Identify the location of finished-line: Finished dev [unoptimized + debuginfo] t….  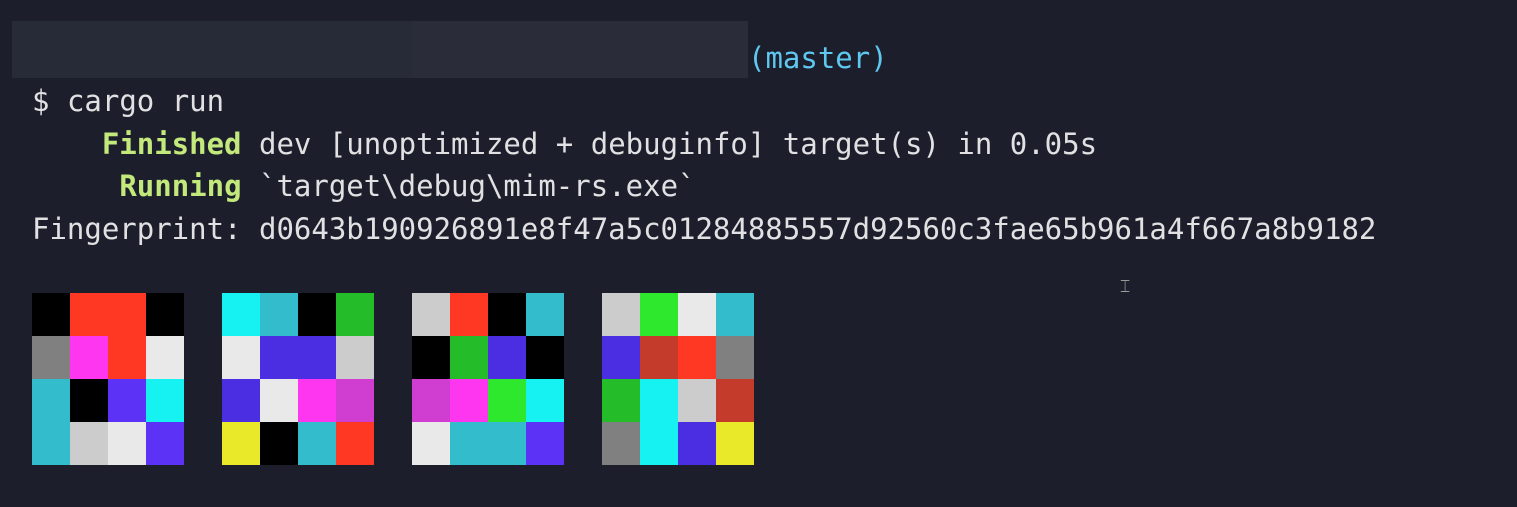
(564, 144).